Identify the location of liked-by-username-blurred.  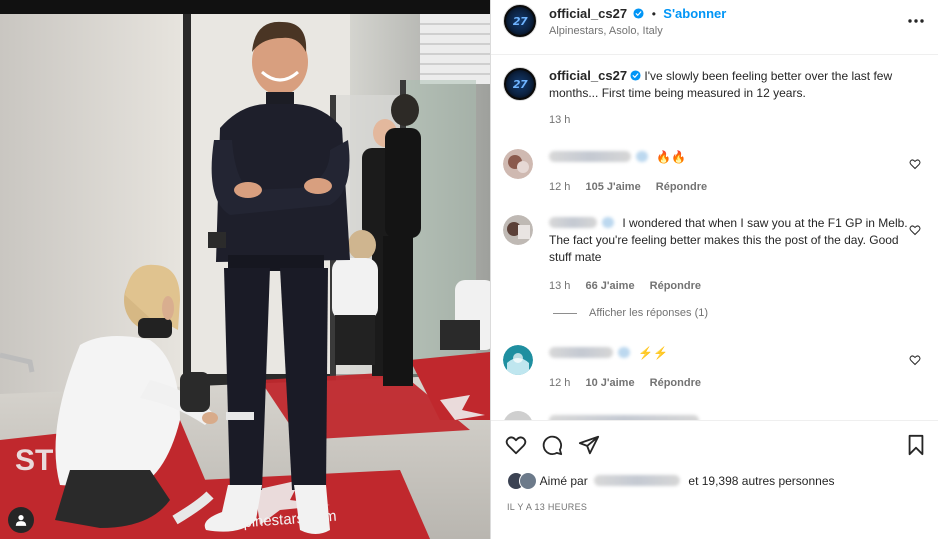
(637, 480).